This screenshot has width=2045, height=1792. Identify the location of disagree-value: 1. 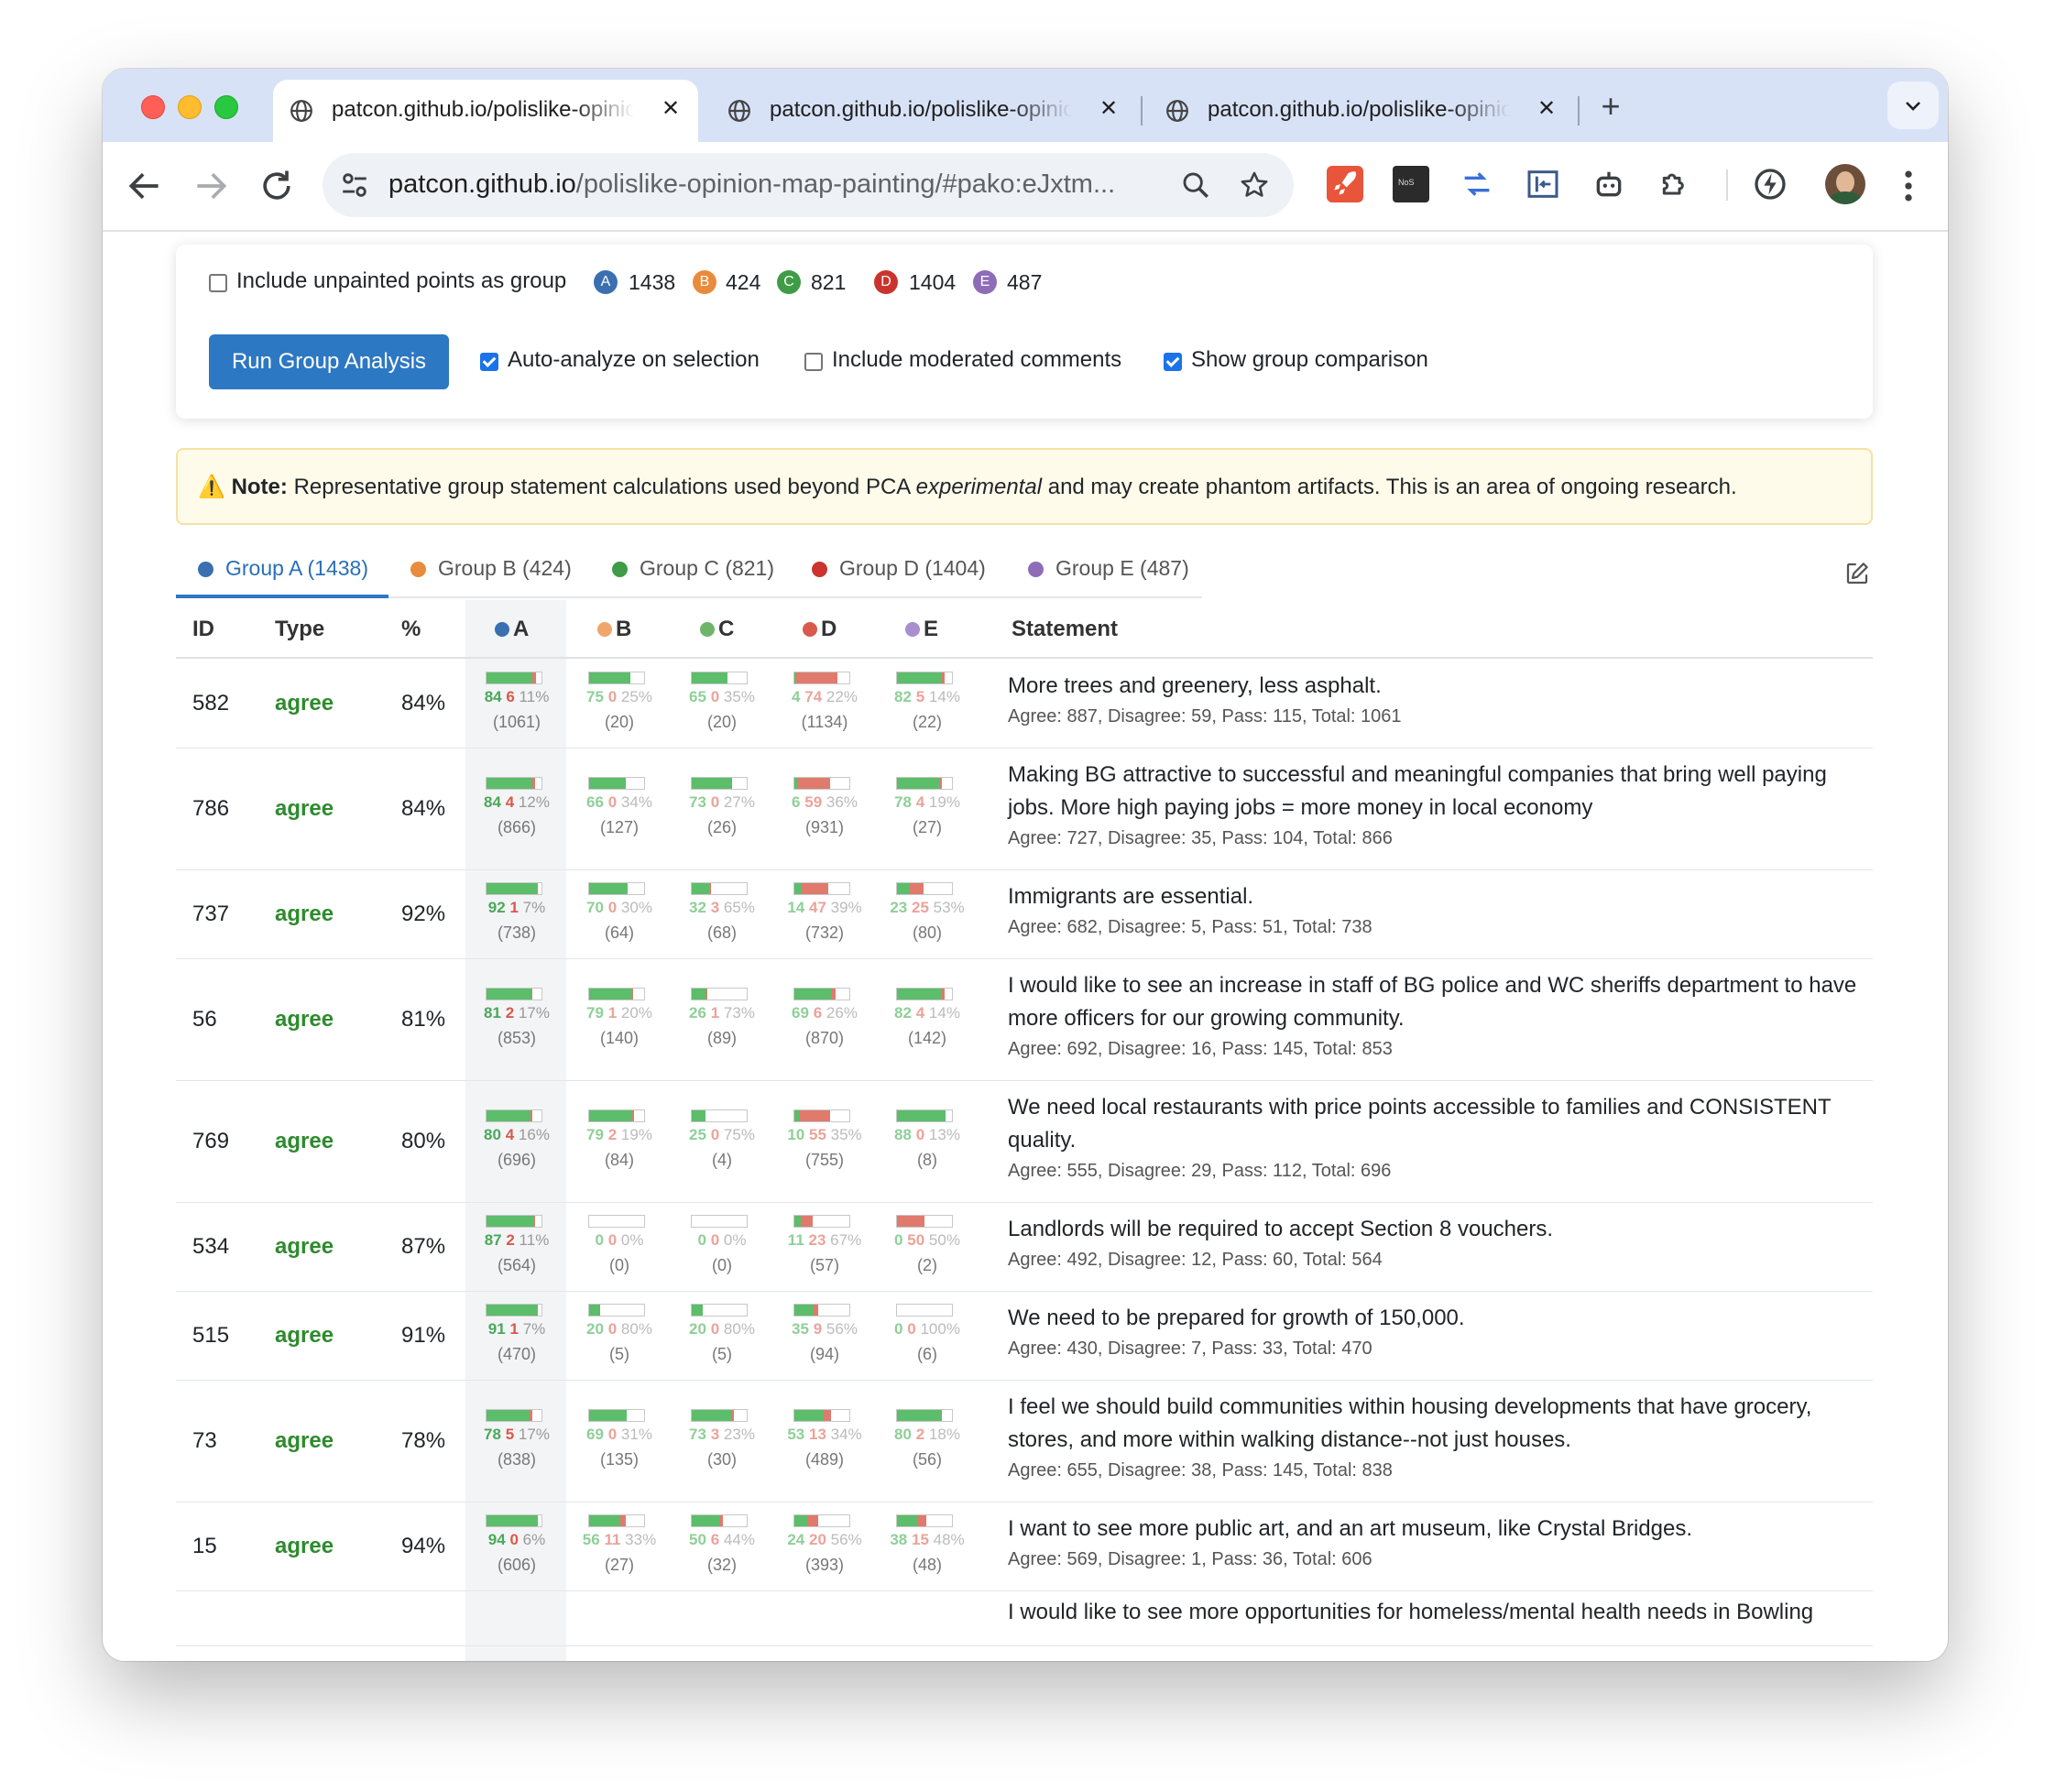
(514, 1329).